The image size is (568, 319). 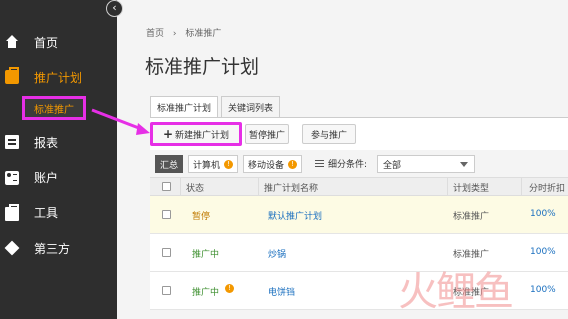 I want to click on tab-keyword-list: 关键词列表, so click(x=251, y=107).